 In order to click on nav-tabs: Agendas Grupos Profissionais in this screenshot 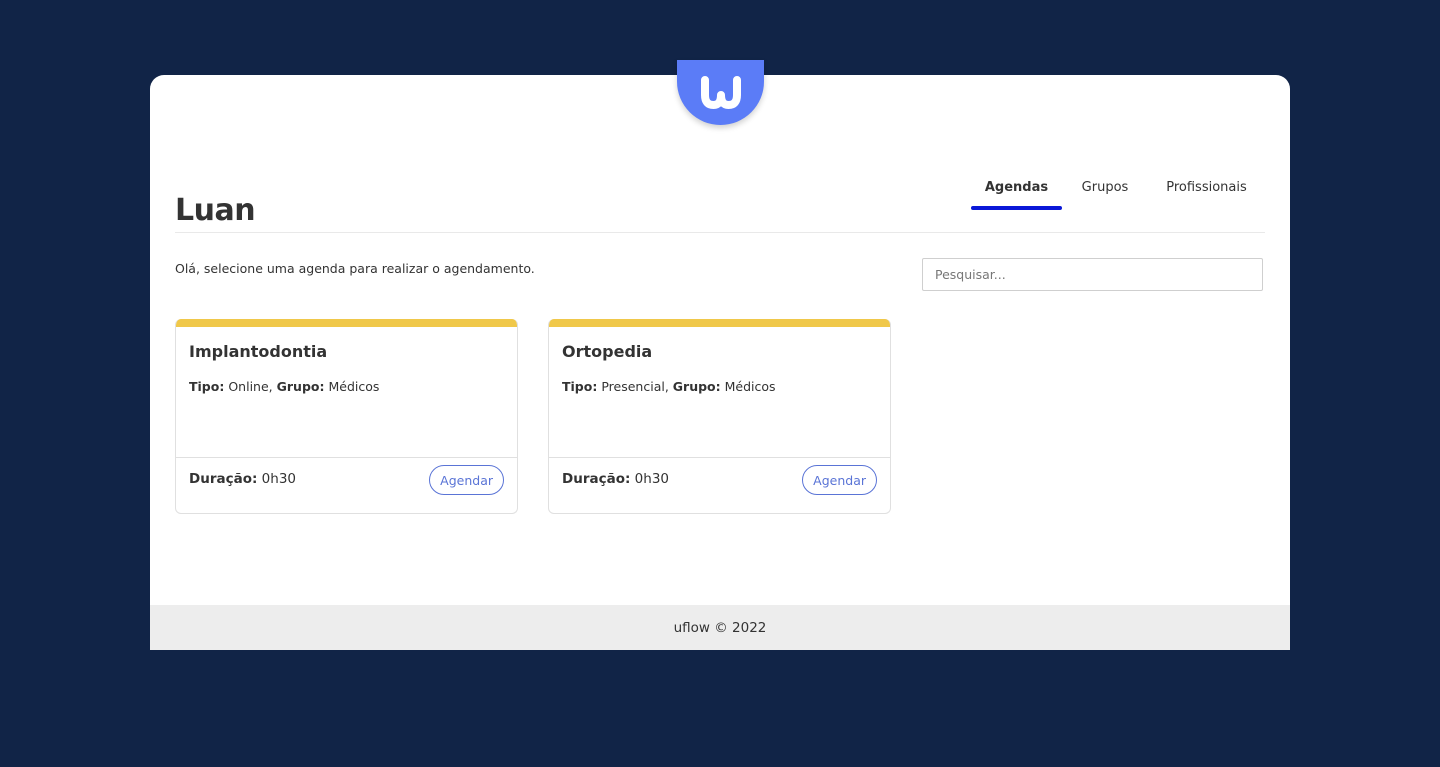, I will do `click(720, 196)`.